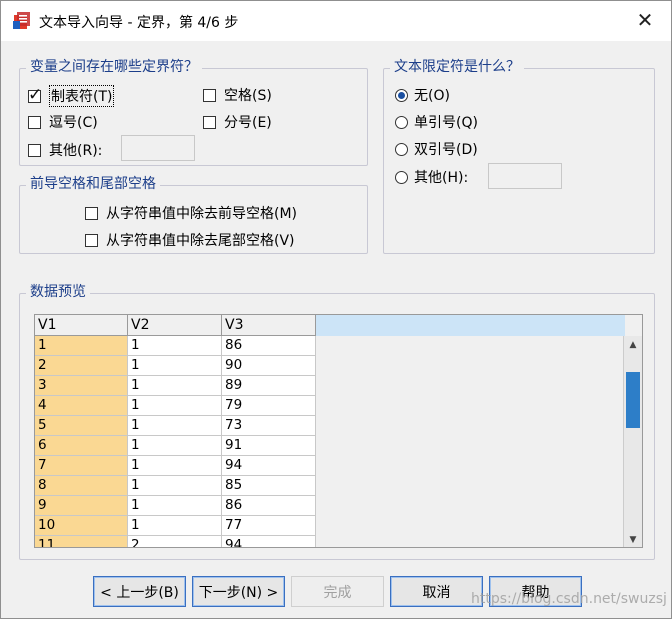 The width and height of the screenshot is (672, 619). What do you see at coordinates (336, 21) in the screenshot?
I see `title-bar: 文本导入向导 - 定界，第 4/6 步 ✕` at bounding box center [336, 21].